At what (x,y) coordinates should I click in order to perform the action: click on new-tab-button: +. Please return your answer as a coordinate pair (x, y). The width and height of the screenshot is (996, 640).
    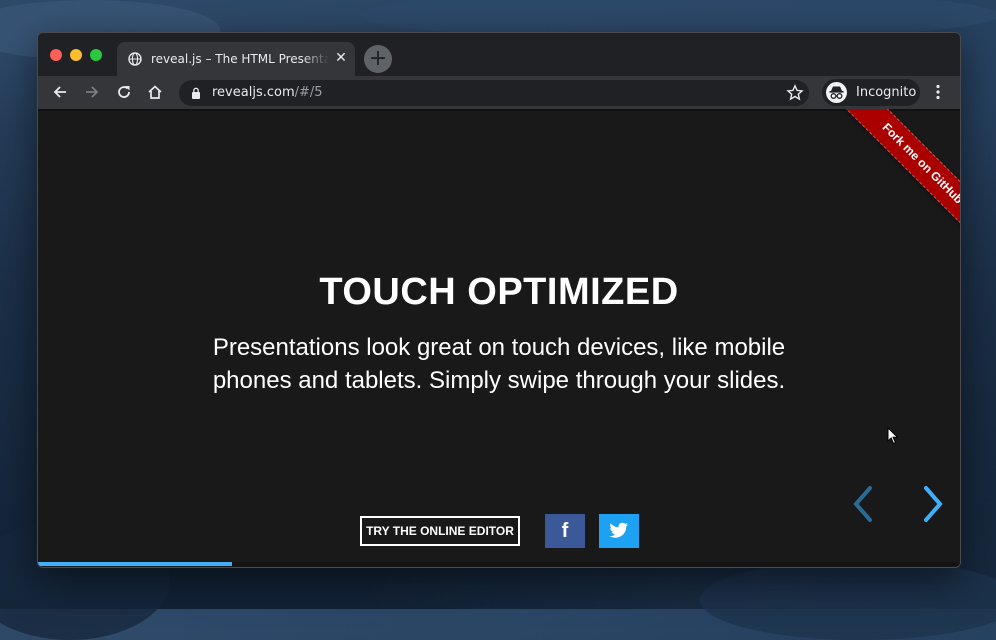
    Looking at the image, I should click on (378, 59).